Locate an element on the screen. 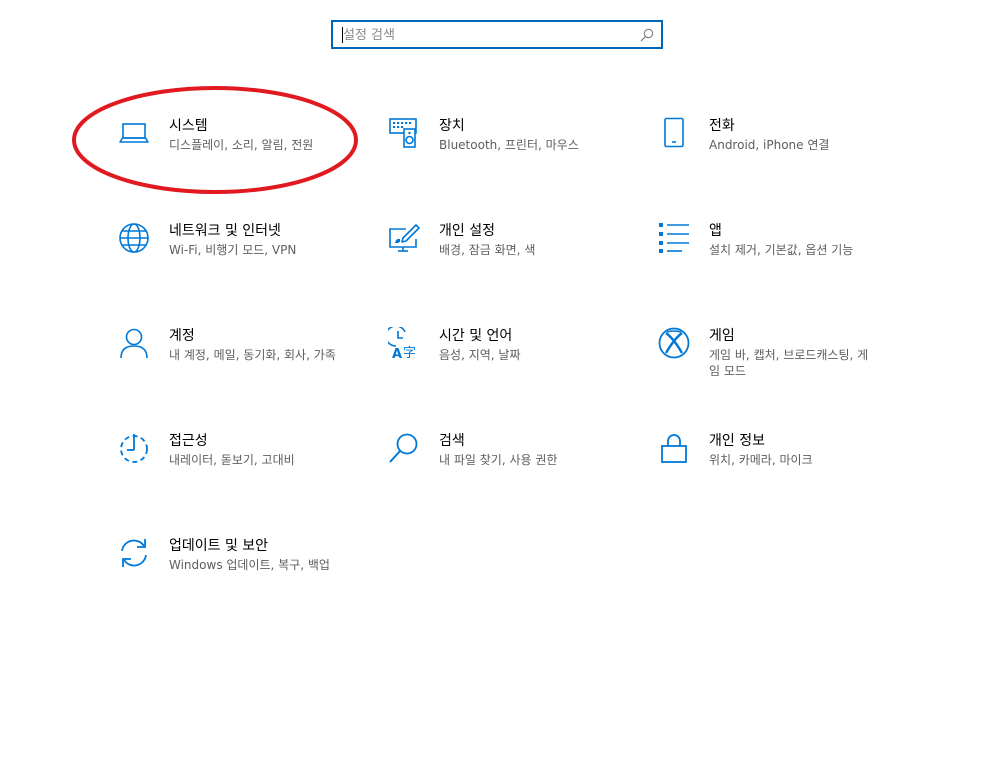  app-list-icon is located at coordinates (674, 238).